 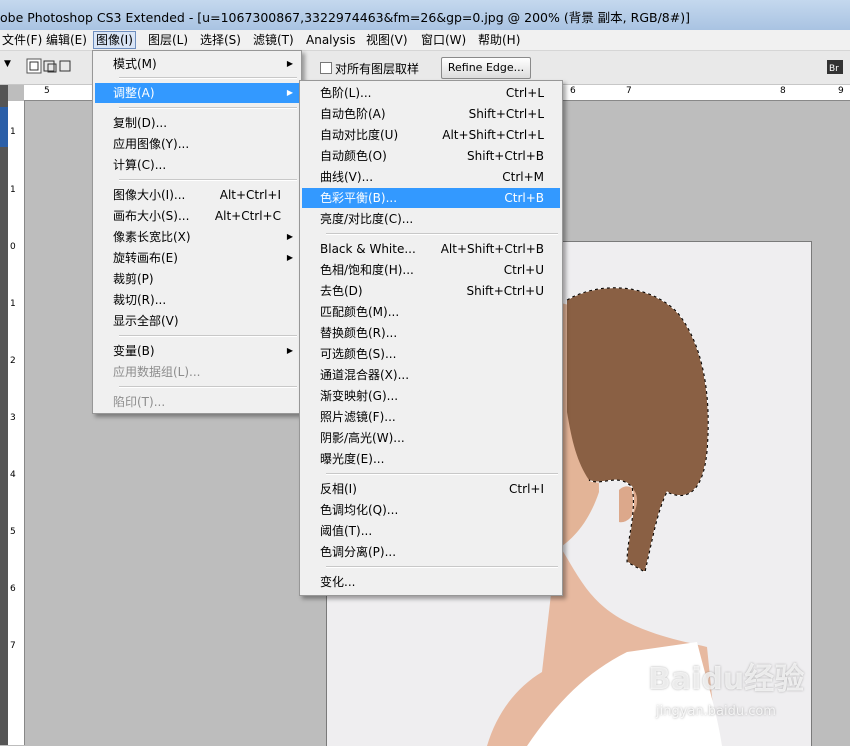 What do you see at coordinates (431, 177) in the screenshot?
I see `menu-item-curves: 曲线(V)... Ctrl+M` at bounding box center [431, 177].